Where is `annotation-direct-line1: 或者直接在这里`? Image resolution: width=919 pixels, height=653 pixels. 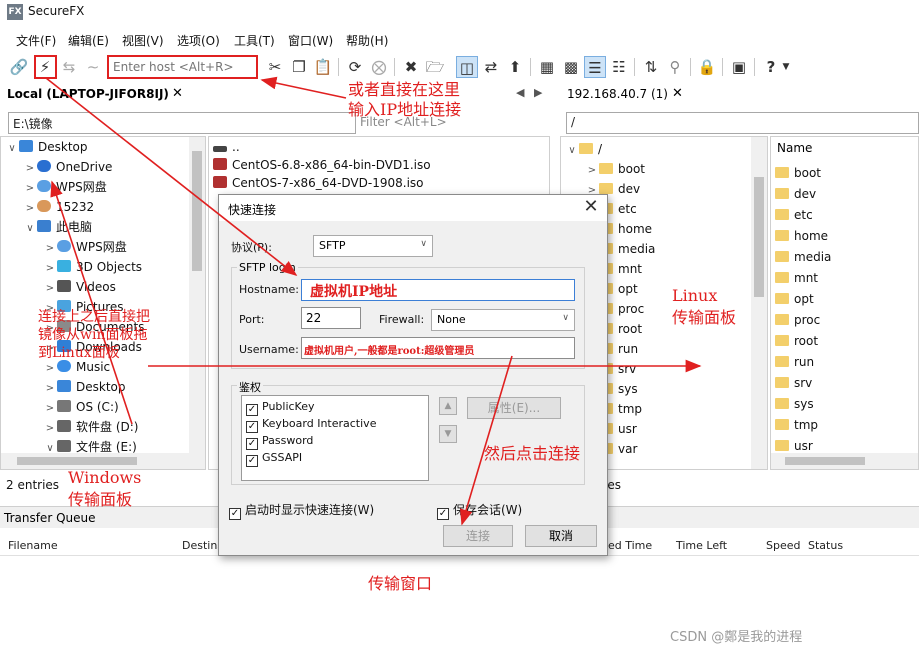 annotation-direct-line1: 或者直接在这里 is located at coordinates (404, 89).